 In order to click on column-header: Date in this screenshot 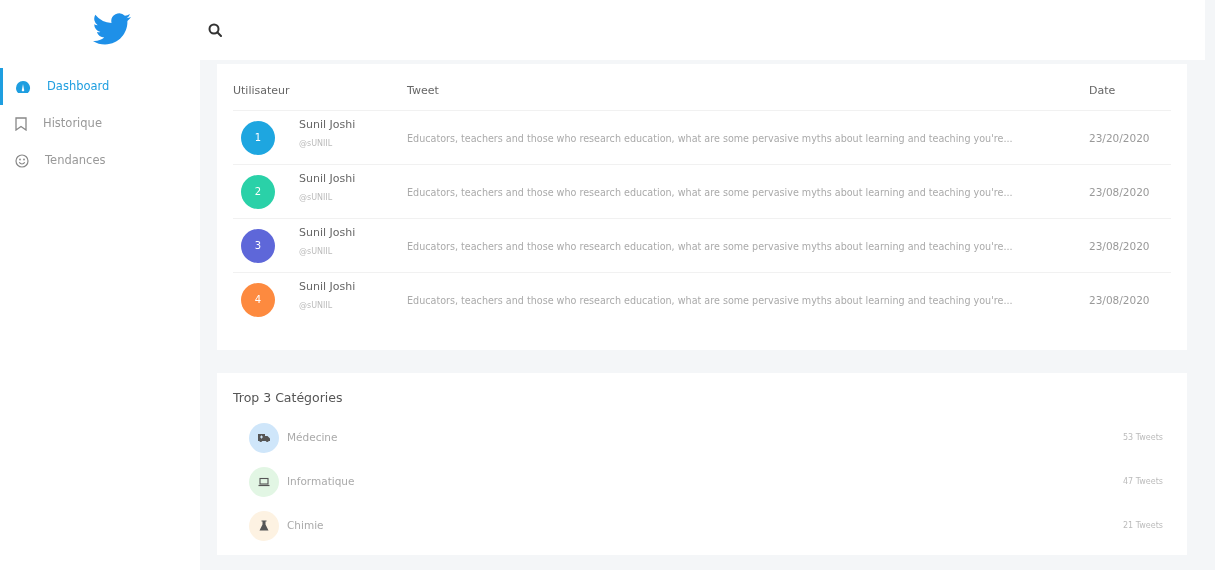, I will do `click(1102, 90)`.